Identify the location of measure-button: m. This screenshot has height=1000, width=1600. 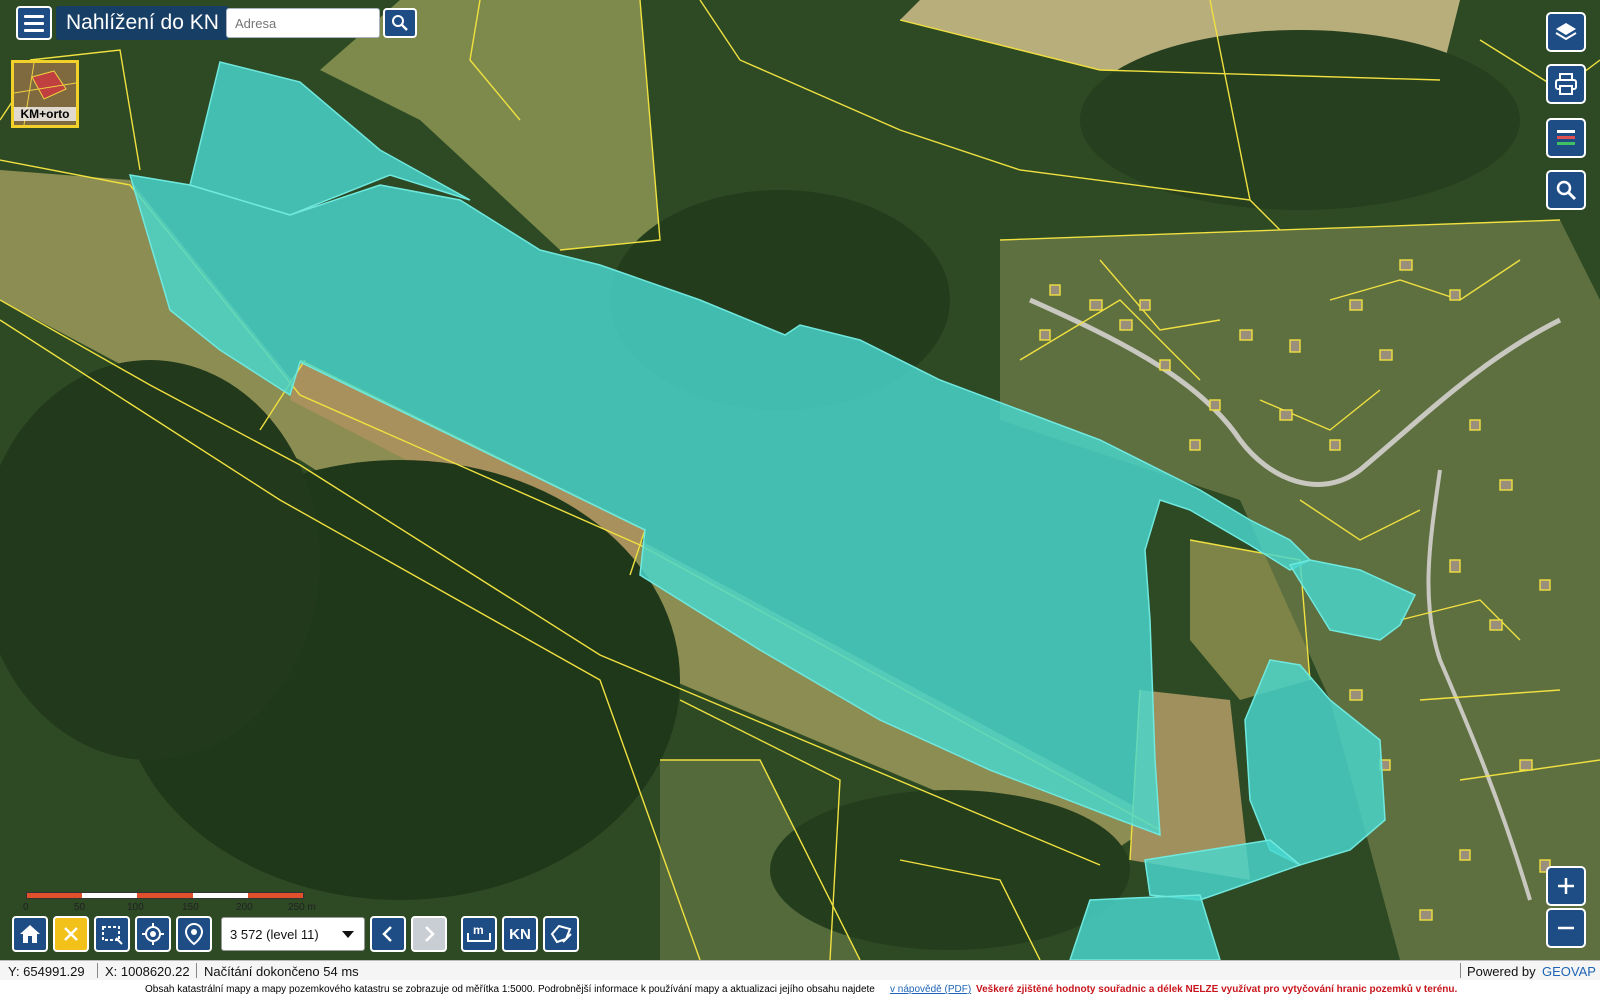
(479, 934).